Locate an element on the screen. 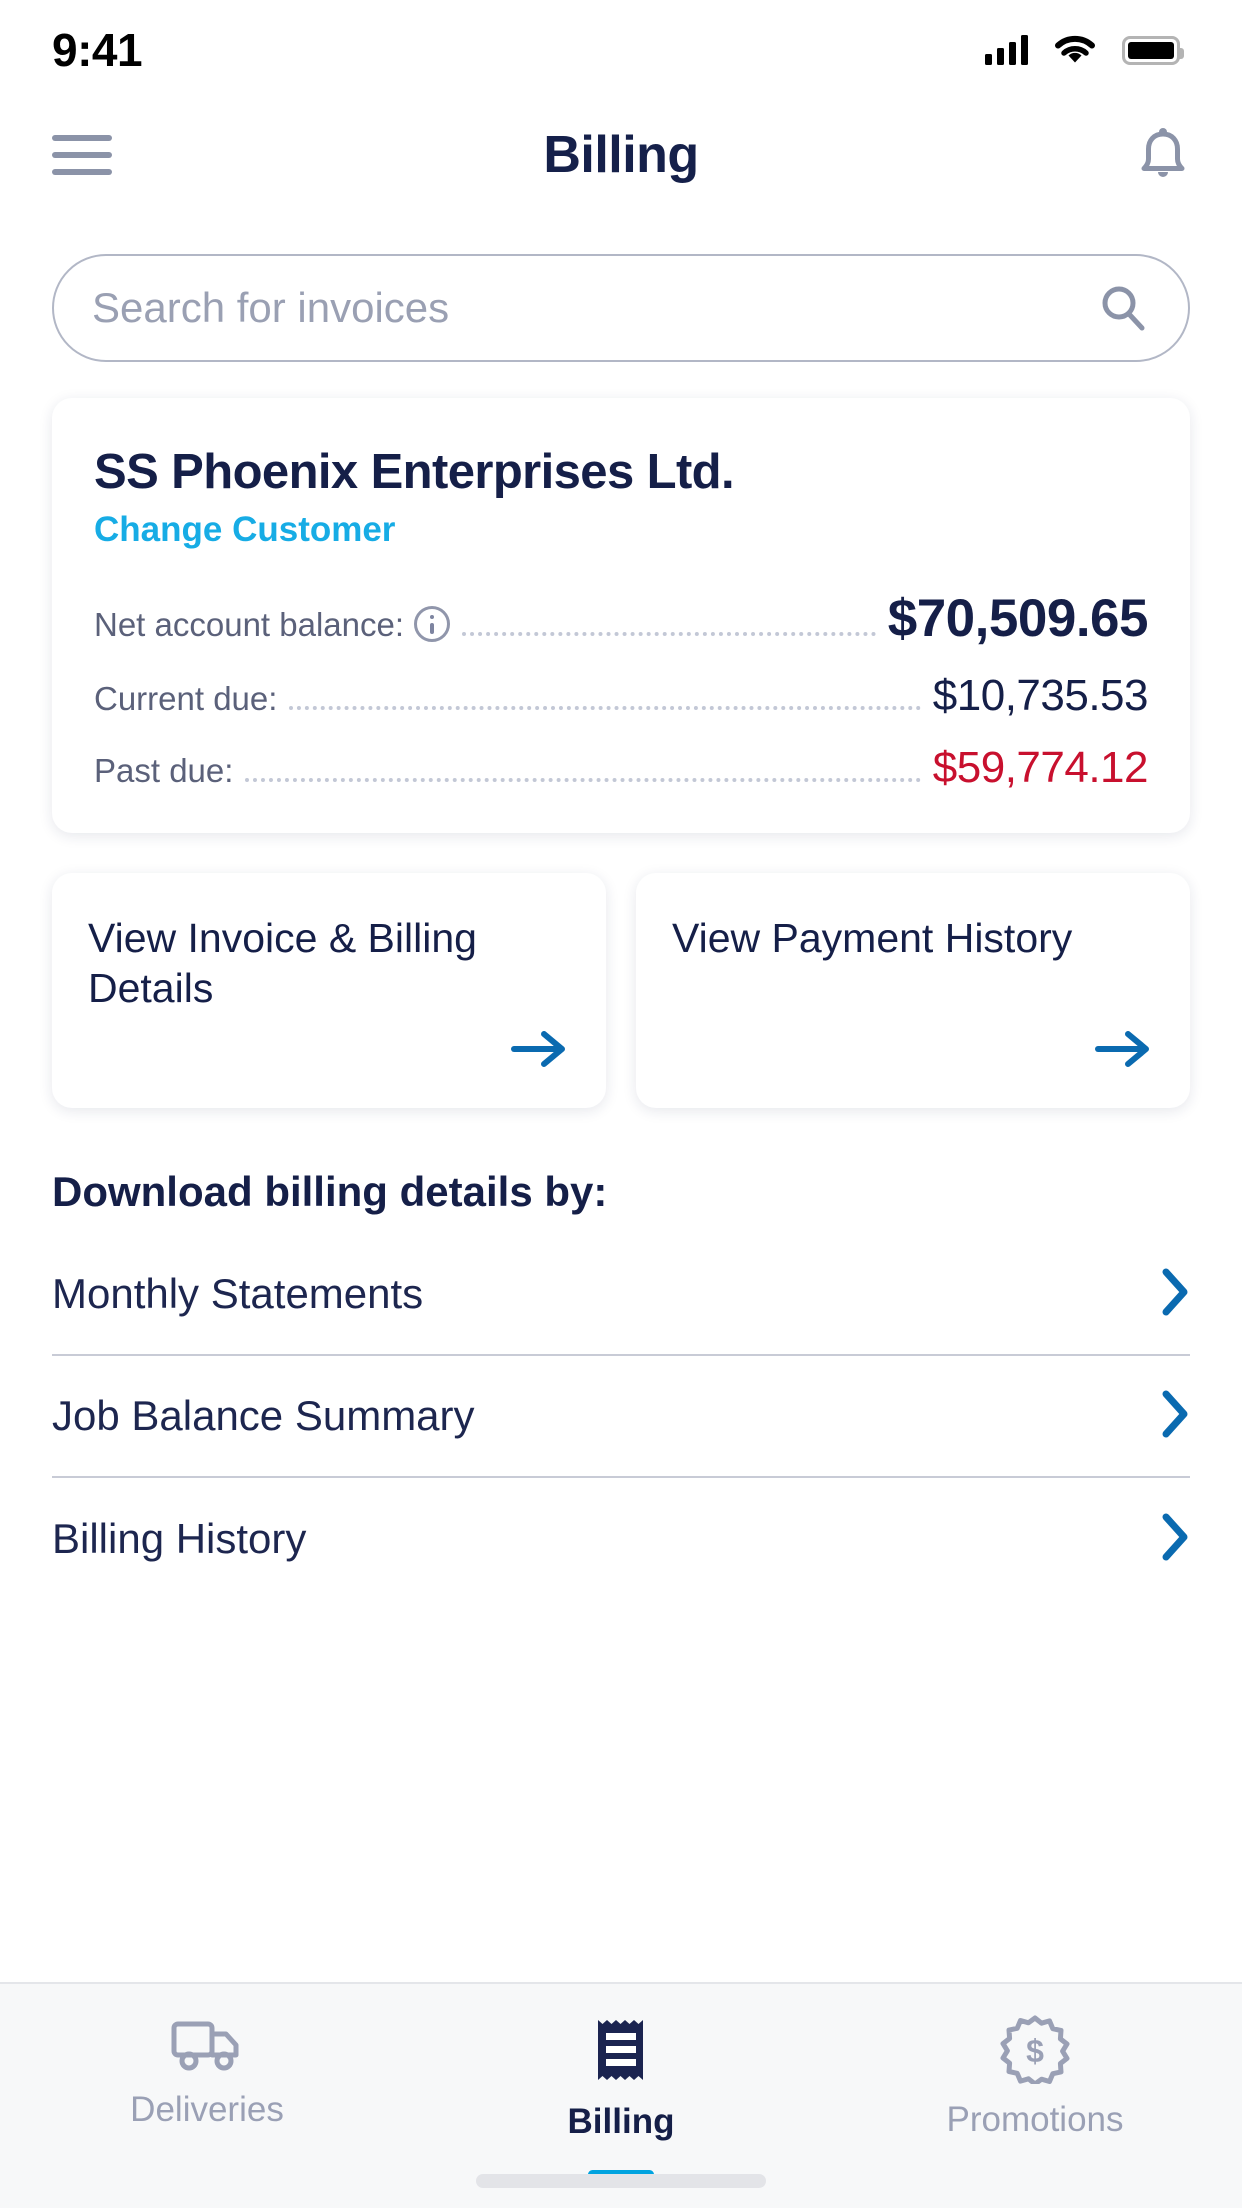 The width and height of the screenshot is (1242, 2208). dollar-badge-icon: $ is located at coordinates (1035, 2049).